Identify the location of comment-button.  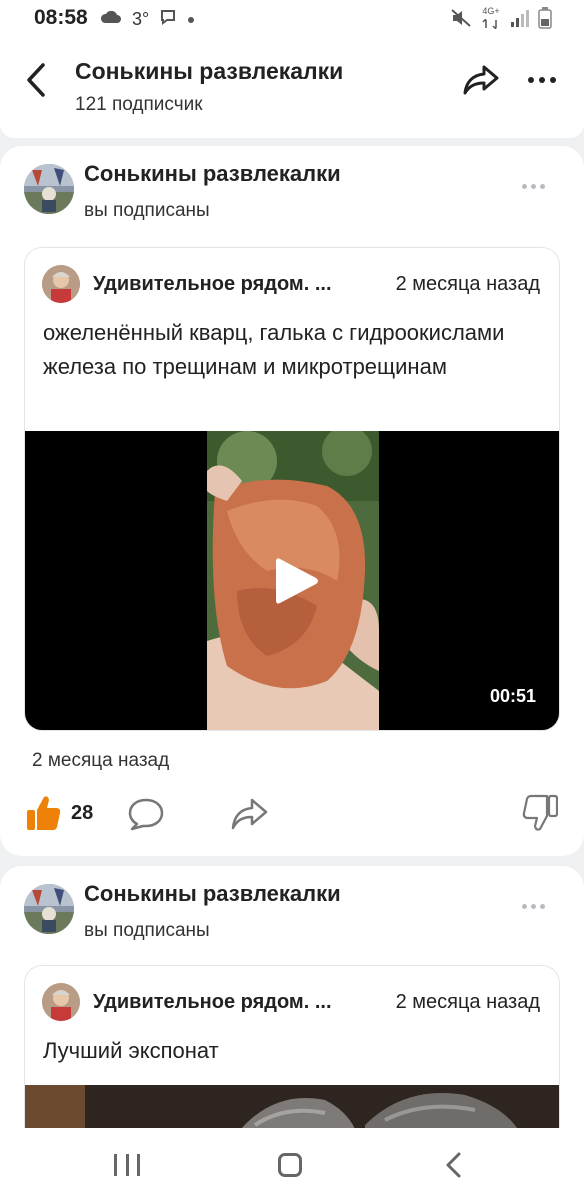
(146, 814).